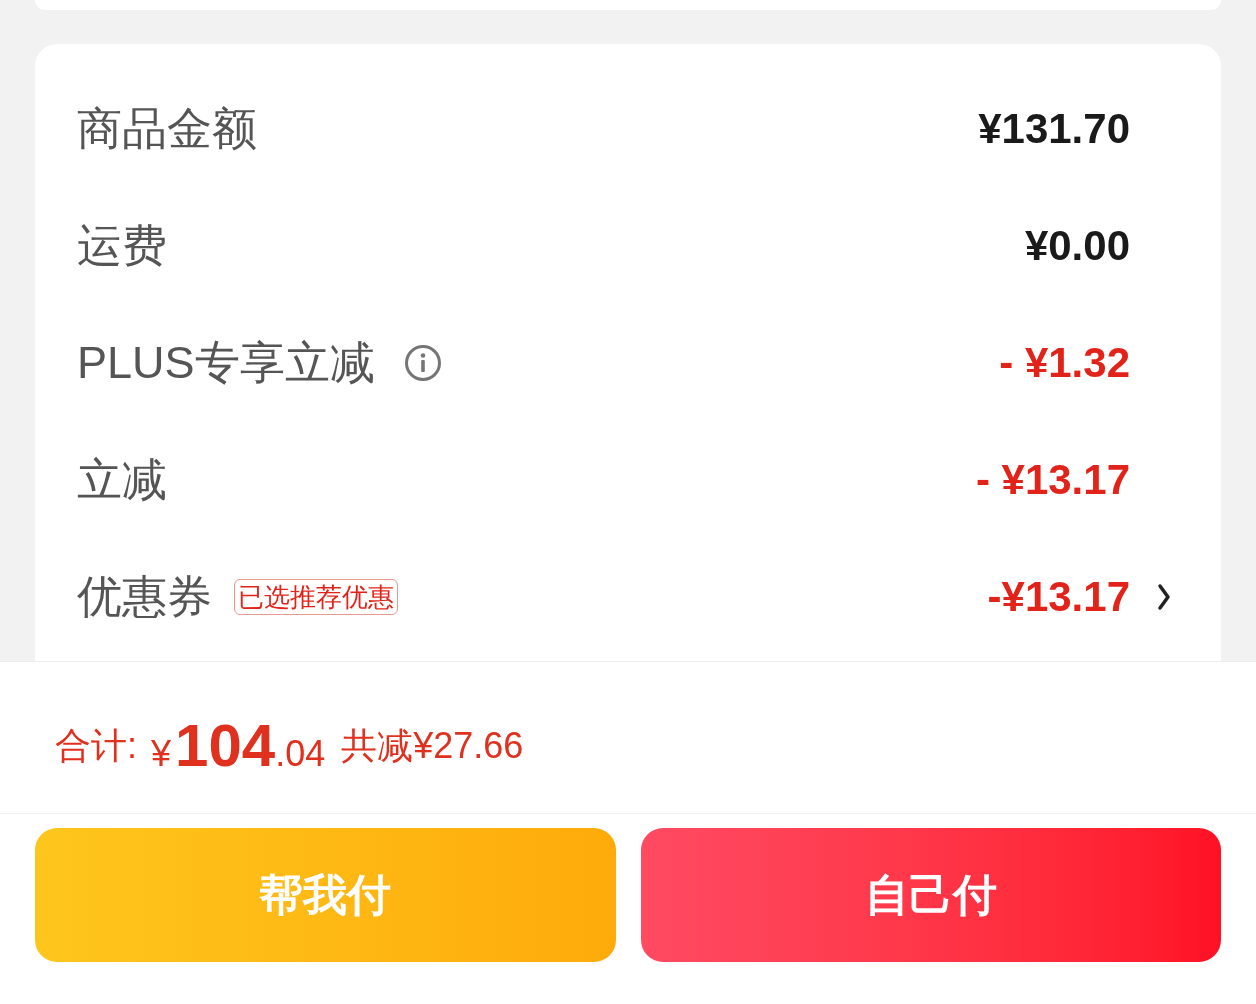 The image size is (1256, 1004). Describe the element at coordinates (422, 362) in the screenshot. I see `info-icon` at that location.